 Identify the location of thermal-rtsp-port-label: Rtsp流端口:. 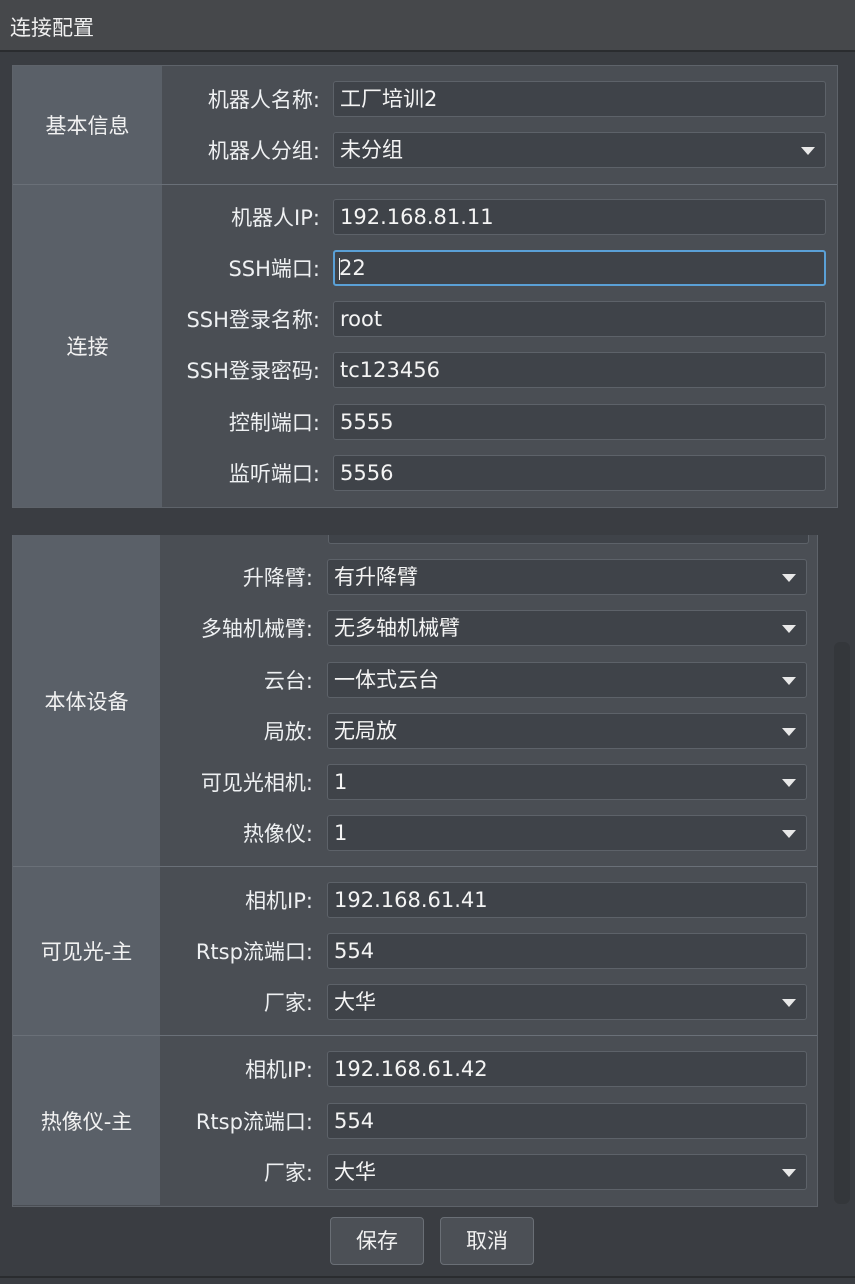
(254, 1122).